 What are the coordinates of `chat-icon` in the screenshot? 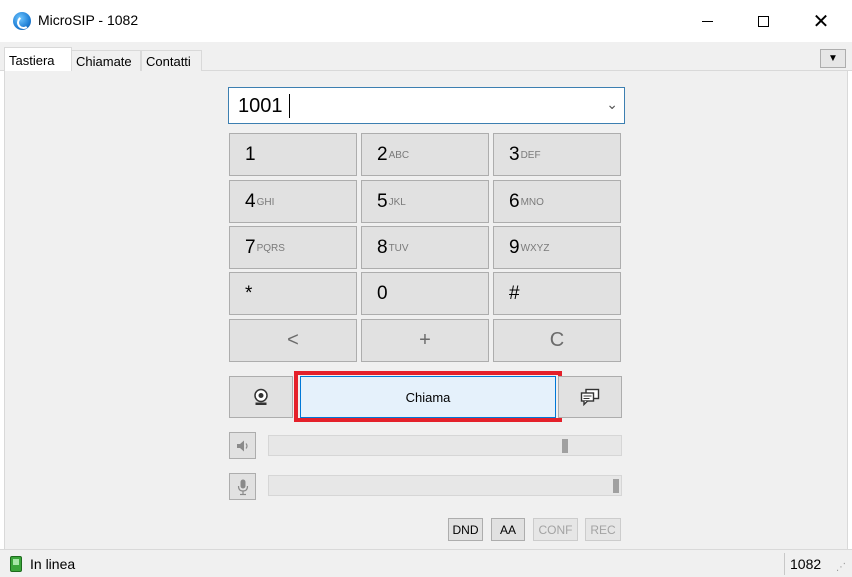 It's located at (590, 397).